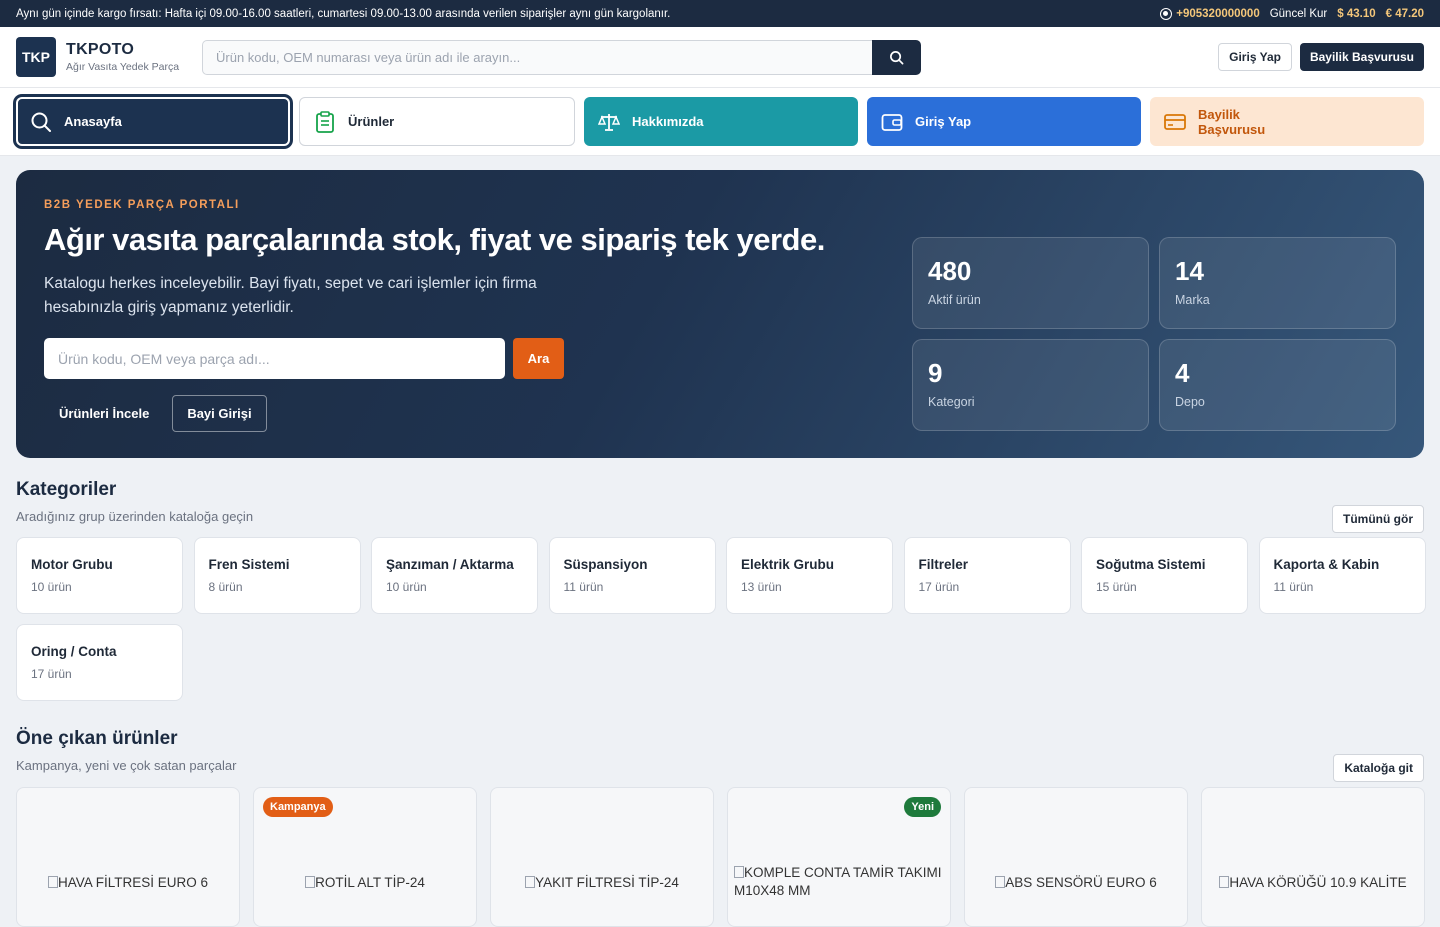 This screenshot has height=927, width=1440. I want to click on nav-about: Hakkımızda, so click(721, 121).